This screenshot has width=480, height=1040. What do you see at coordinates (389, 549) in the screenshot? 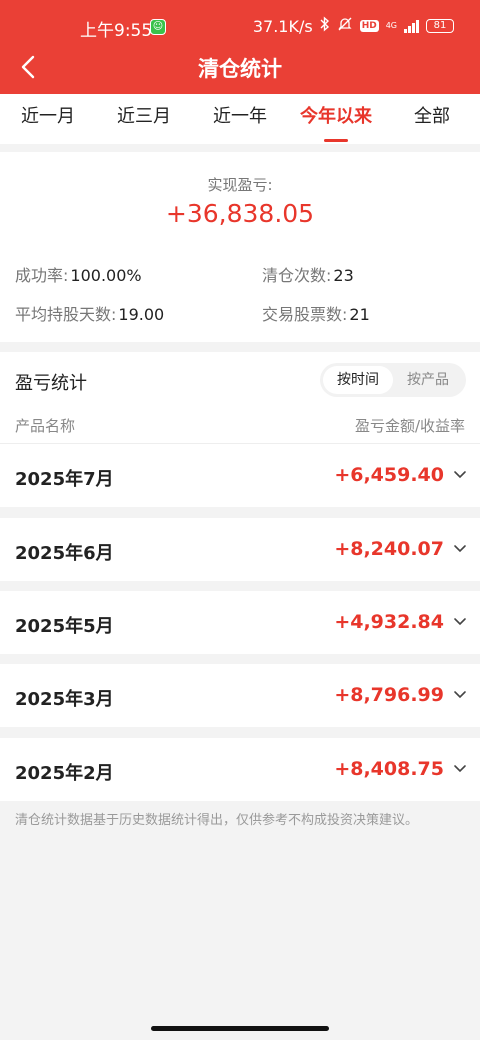
I see `pl-amount: +8,240.07` at bounding box center [389, 549].